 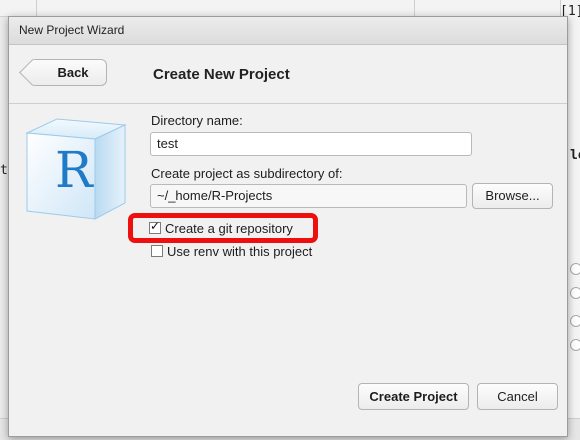 What do you see at coordinates (288, 103) in the screenshot?
I see `header-divider` at bounding box center [288, 103].